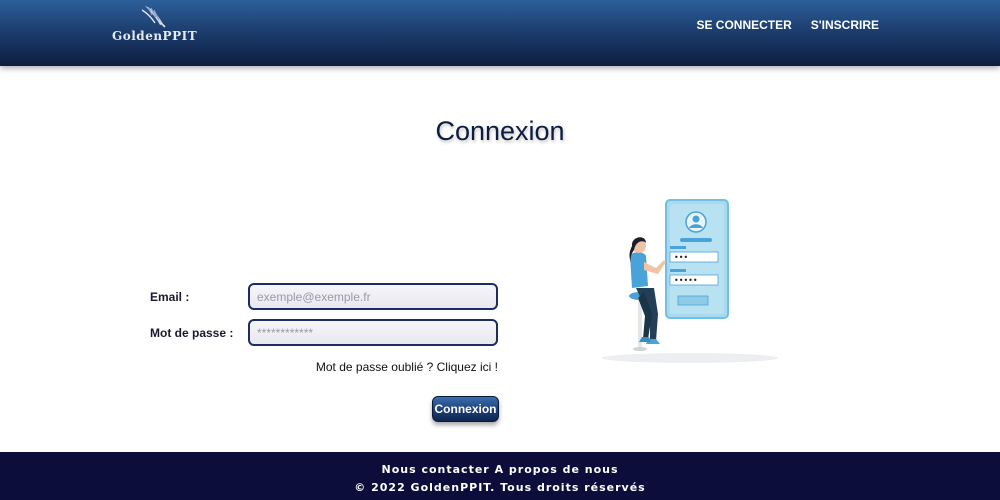  Describe the element at coordinates (153, 17) in the screenshot. I see `quill-feather-icon` at that location.